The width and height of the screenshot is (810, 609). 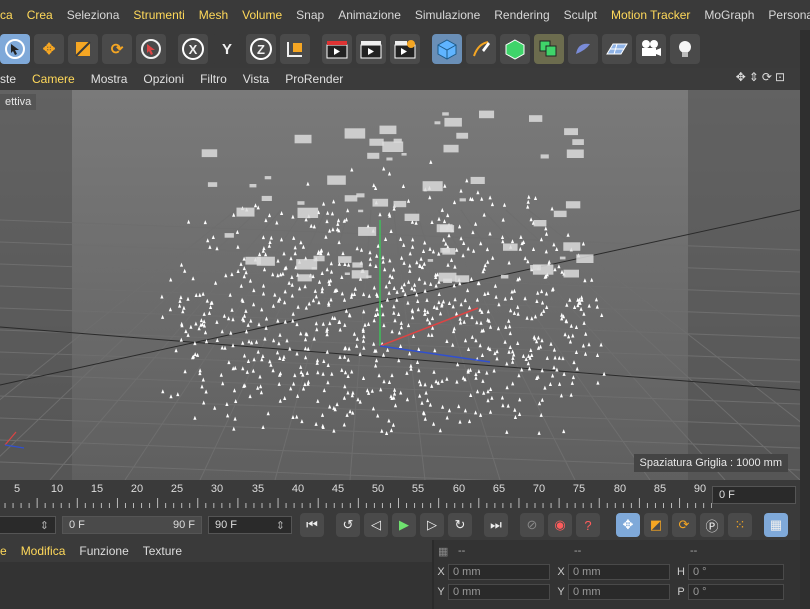 What do you see at coordinates (376, 525) in the screenshot?
I see `prev-frame-button: ◁` at bounding box center [376, 525].